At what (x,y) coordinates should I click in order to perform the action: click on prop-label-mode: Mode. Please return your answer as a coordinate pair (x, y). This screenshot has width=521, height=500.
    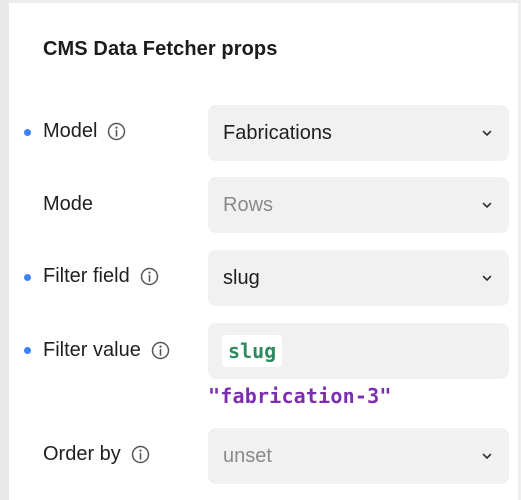
    Looking at the image, I should click on (68, 204).